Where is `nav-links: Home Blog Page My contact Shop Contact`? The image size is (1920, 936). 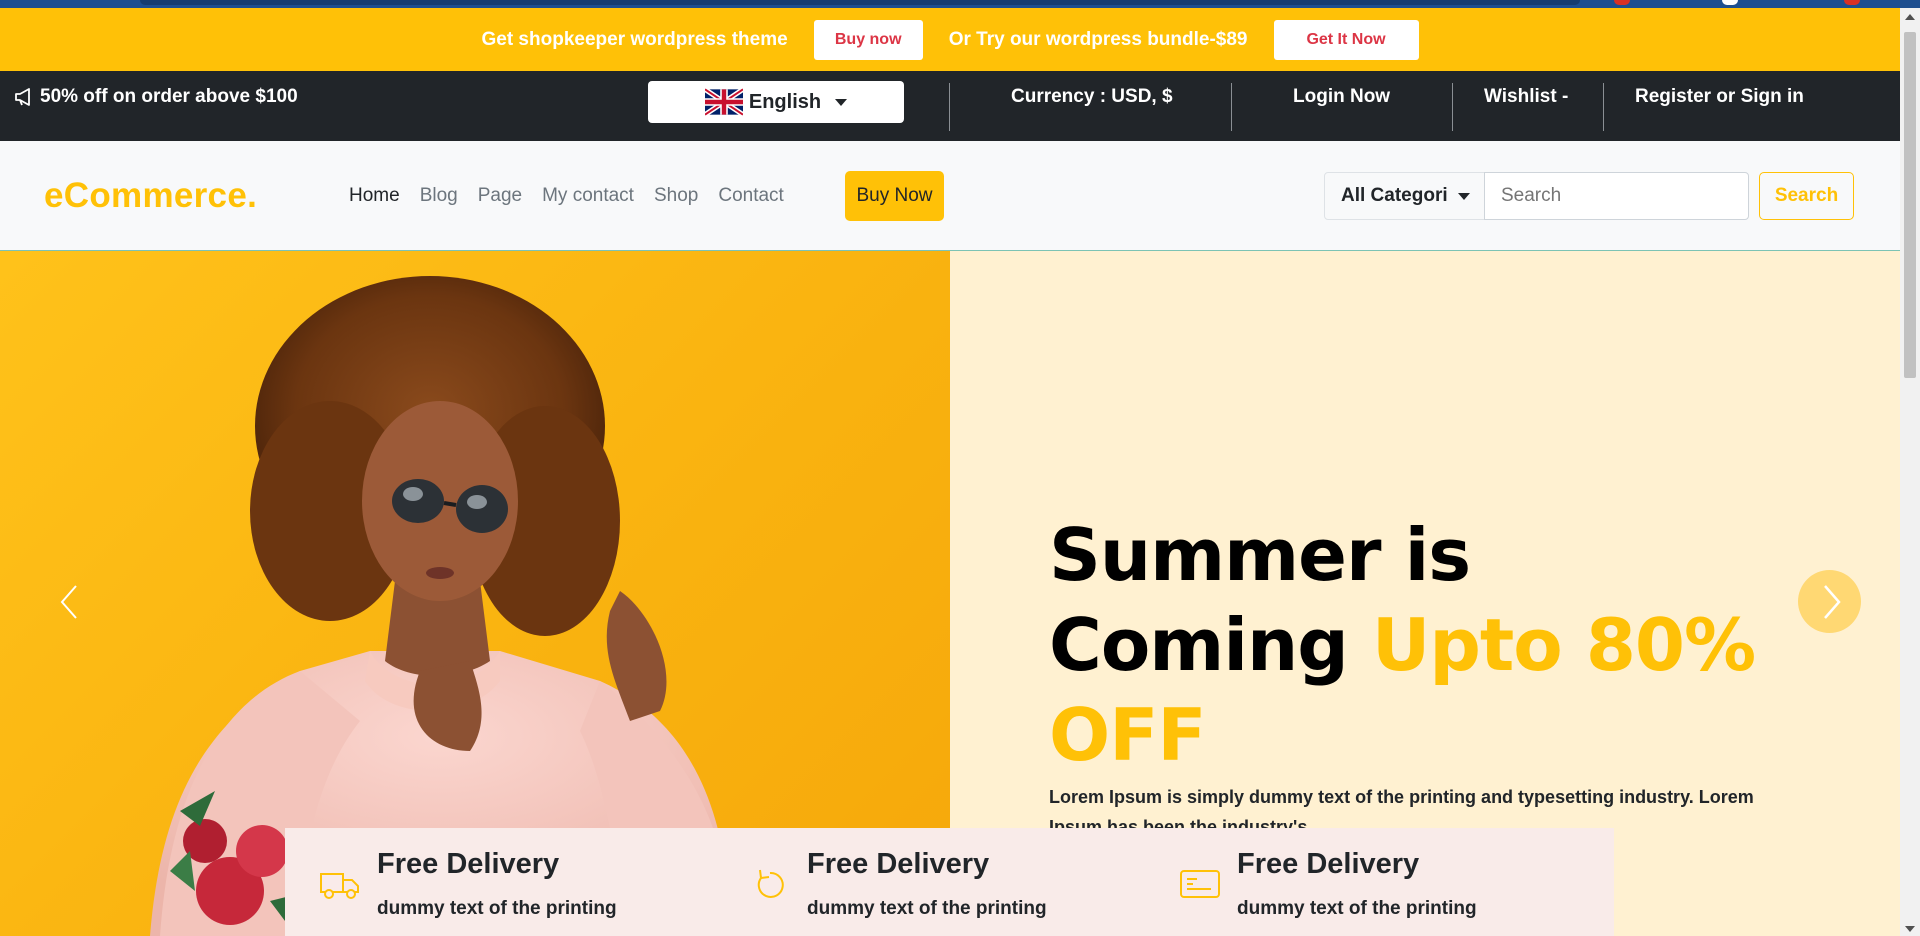
nav-links: Home Blog Page My contact Shop Contact is located at coordinates (576, 196).